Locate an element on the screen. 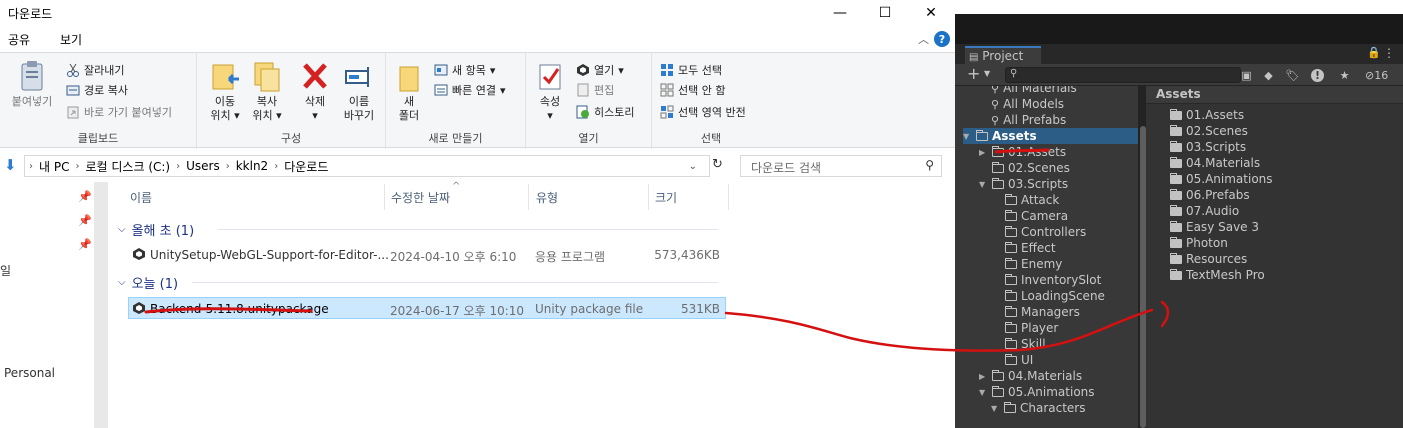 Image resolution: width=1403 pixels, height=428 pixels. arrowhead-annotation is located at coordinates (1165, 314).